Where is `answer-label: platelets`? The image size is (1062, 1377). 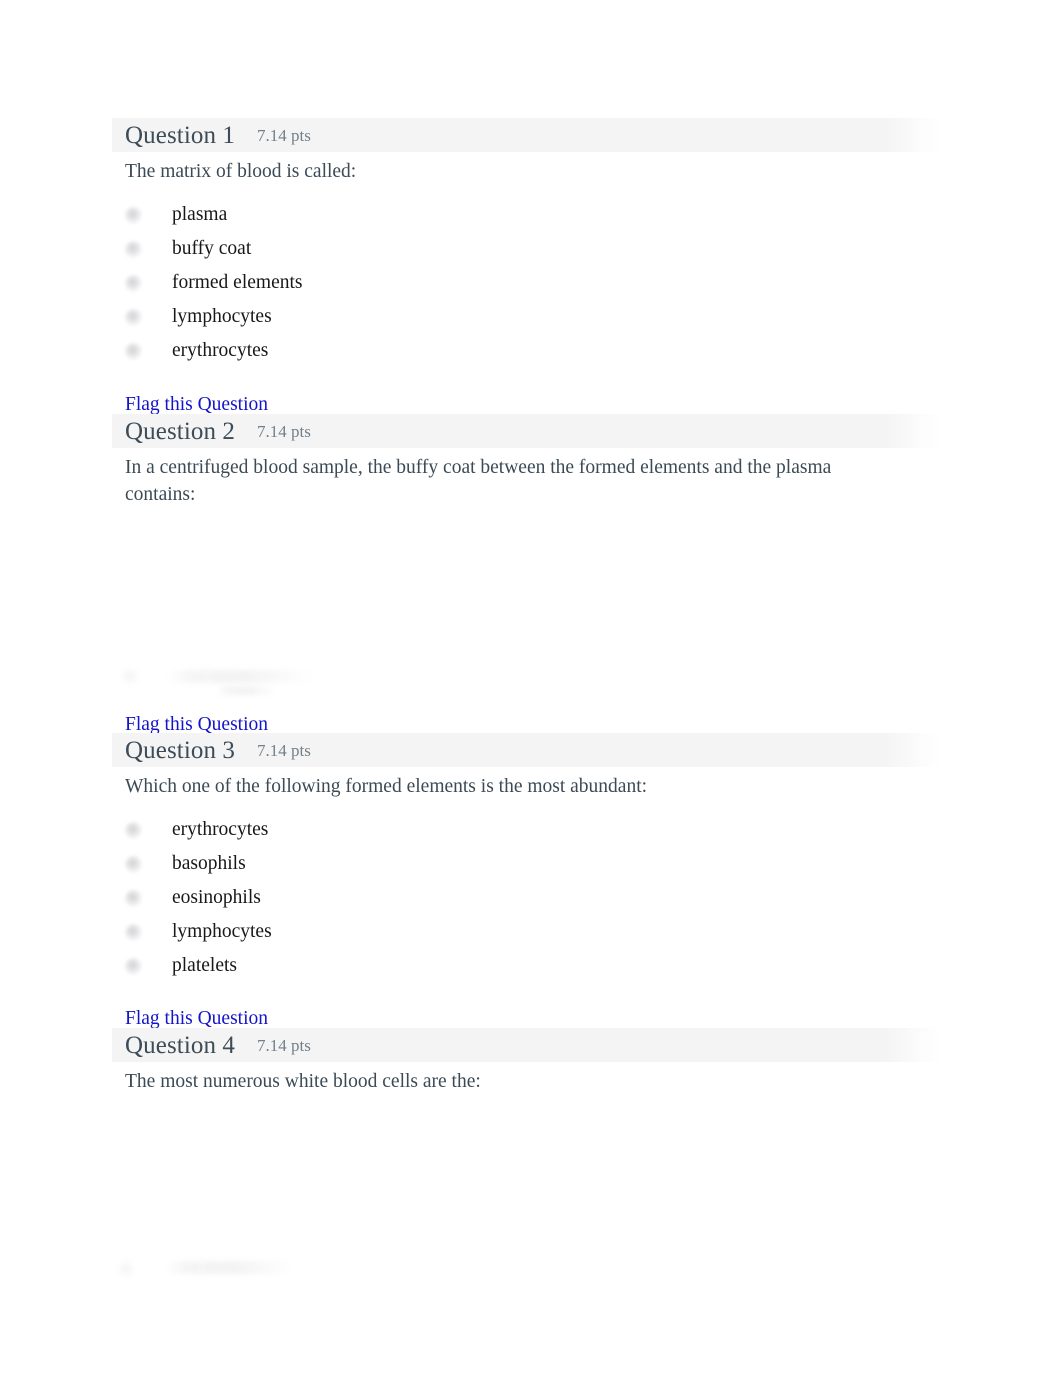
answer-label: platelets is located at coordinates (204, 965).